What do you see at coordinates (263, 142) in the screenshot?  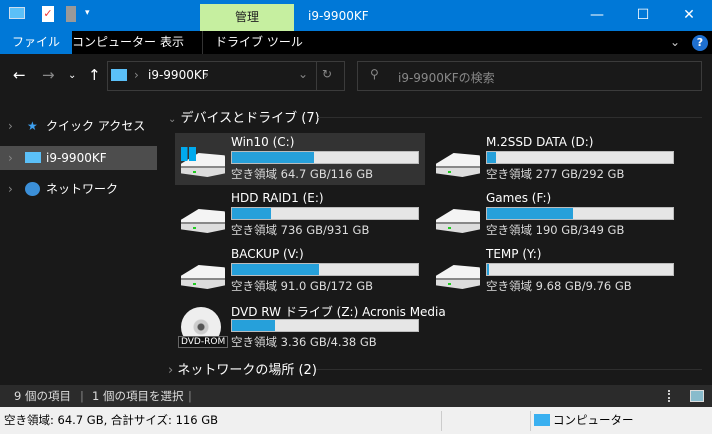 I see `drive-name: Win10 (C:)` at bounding box center [263, 142].